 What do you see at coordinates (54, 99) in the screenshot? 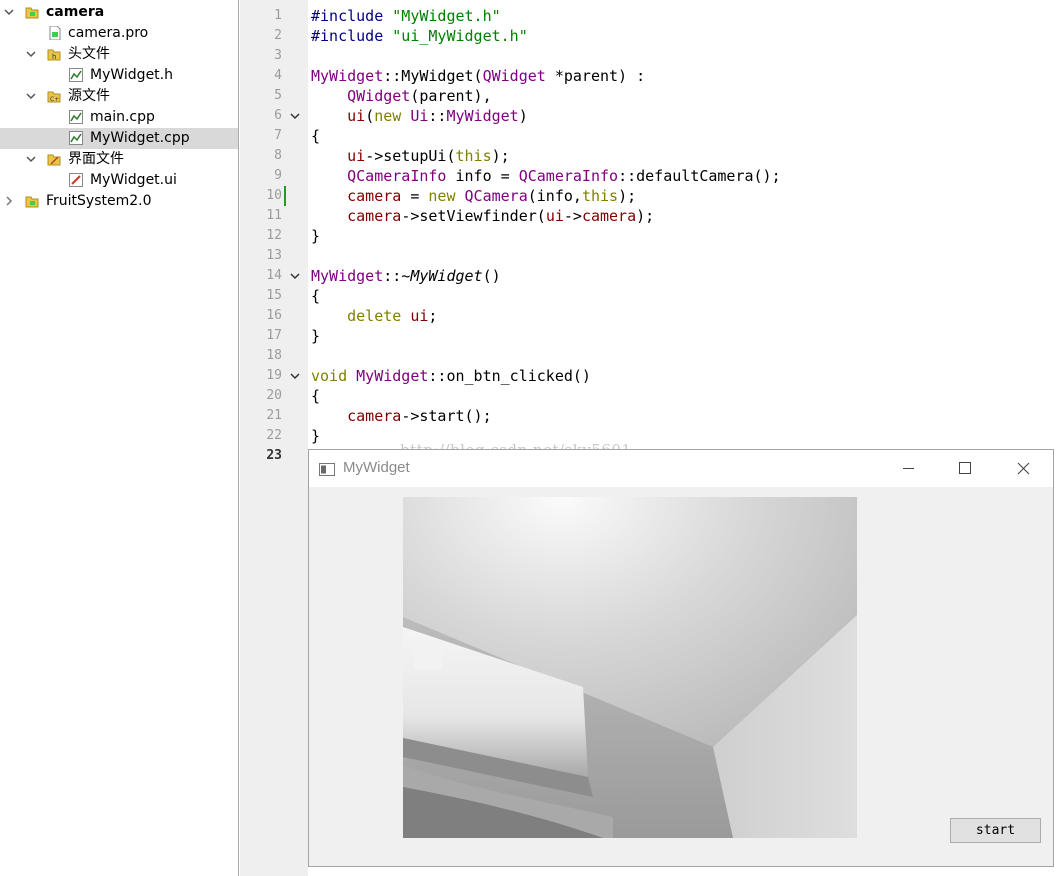
I see `svg-text: C+` at bounding box center [54, 99].